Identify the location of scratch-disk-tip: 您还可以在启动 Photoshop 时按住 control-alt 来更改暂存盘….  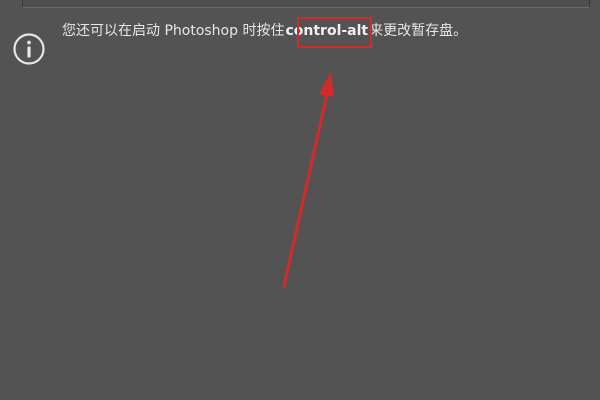
(264, 31).